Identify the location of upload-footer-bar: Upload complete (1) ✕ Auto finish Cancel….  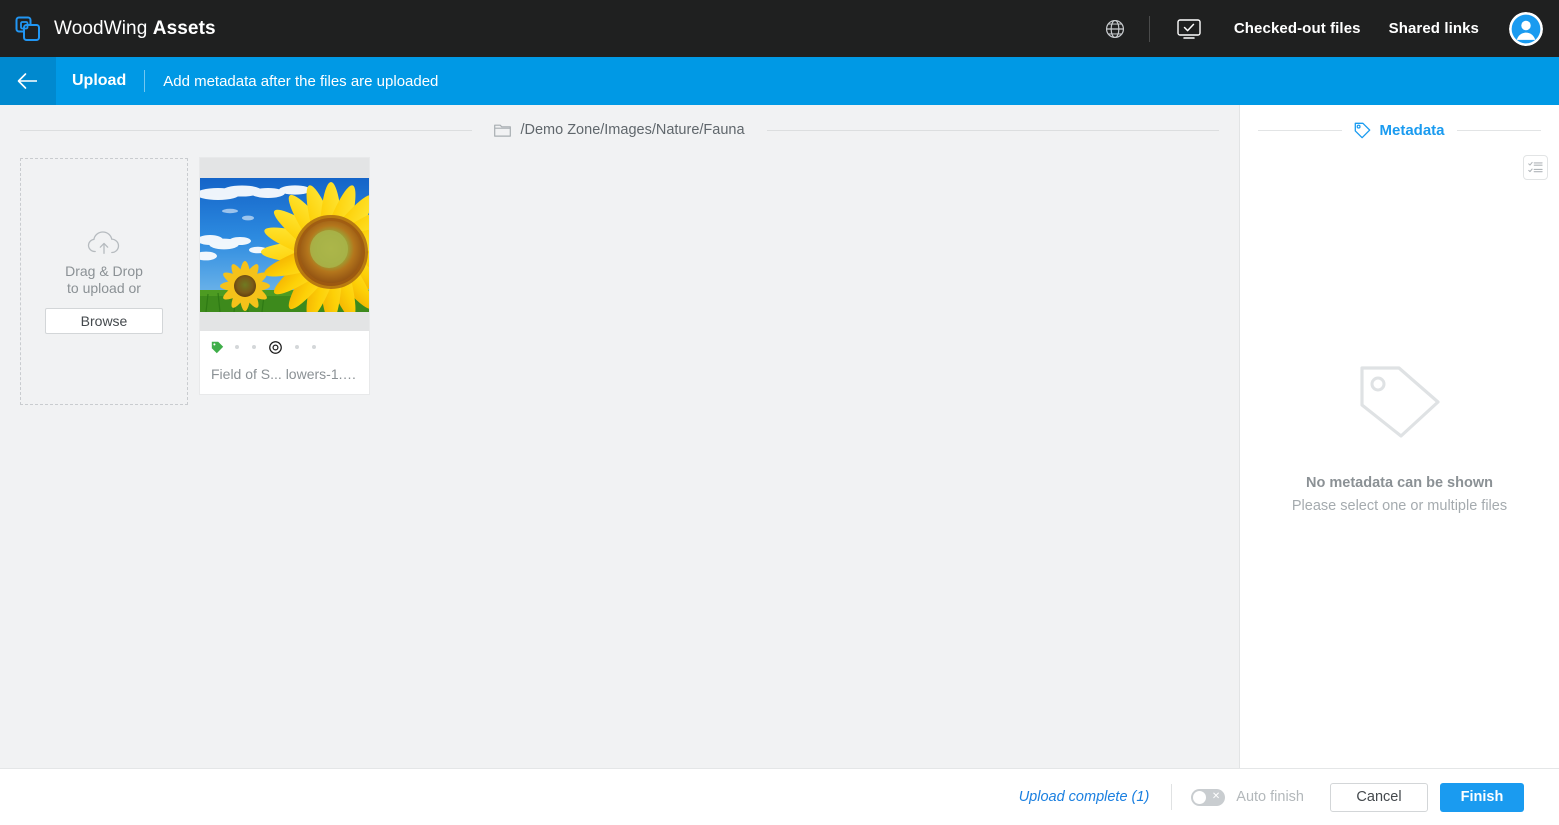
(779, 796).